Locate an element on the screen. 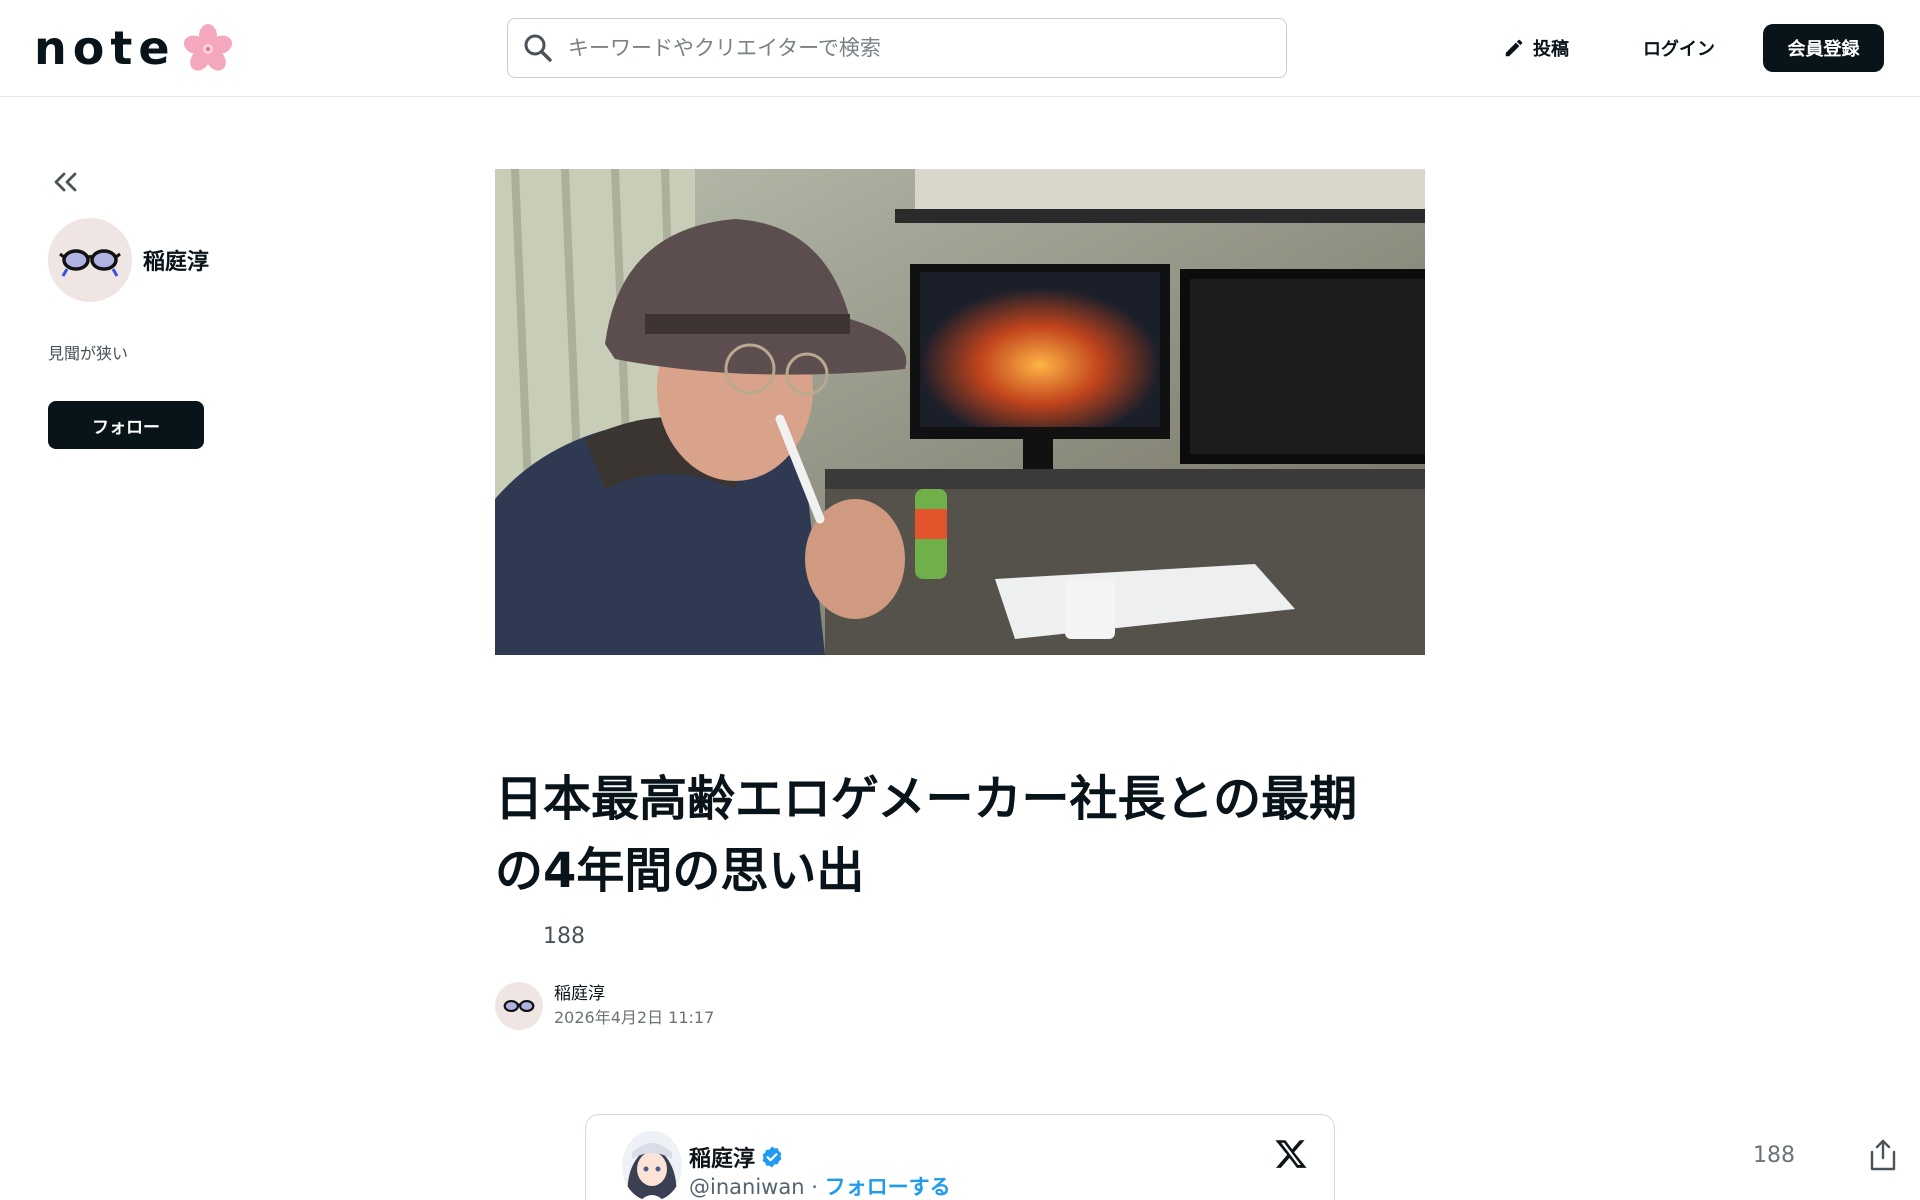  sakura-icon is located at coordinates (207, 47).